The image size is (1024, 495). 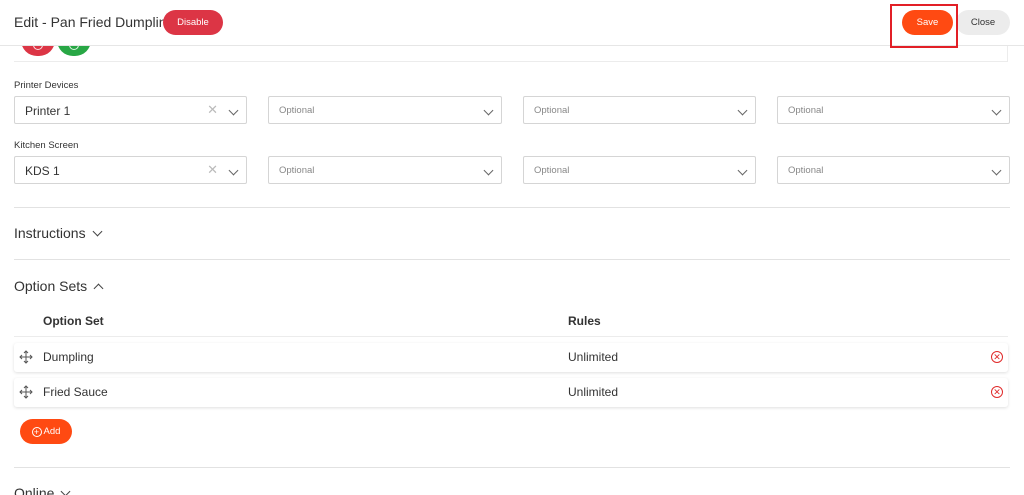 What do you see at coordinates (46, 85) in the screenshot?
I see `printer-devices-label: Printer Devices` at bounding box center [46, 85].